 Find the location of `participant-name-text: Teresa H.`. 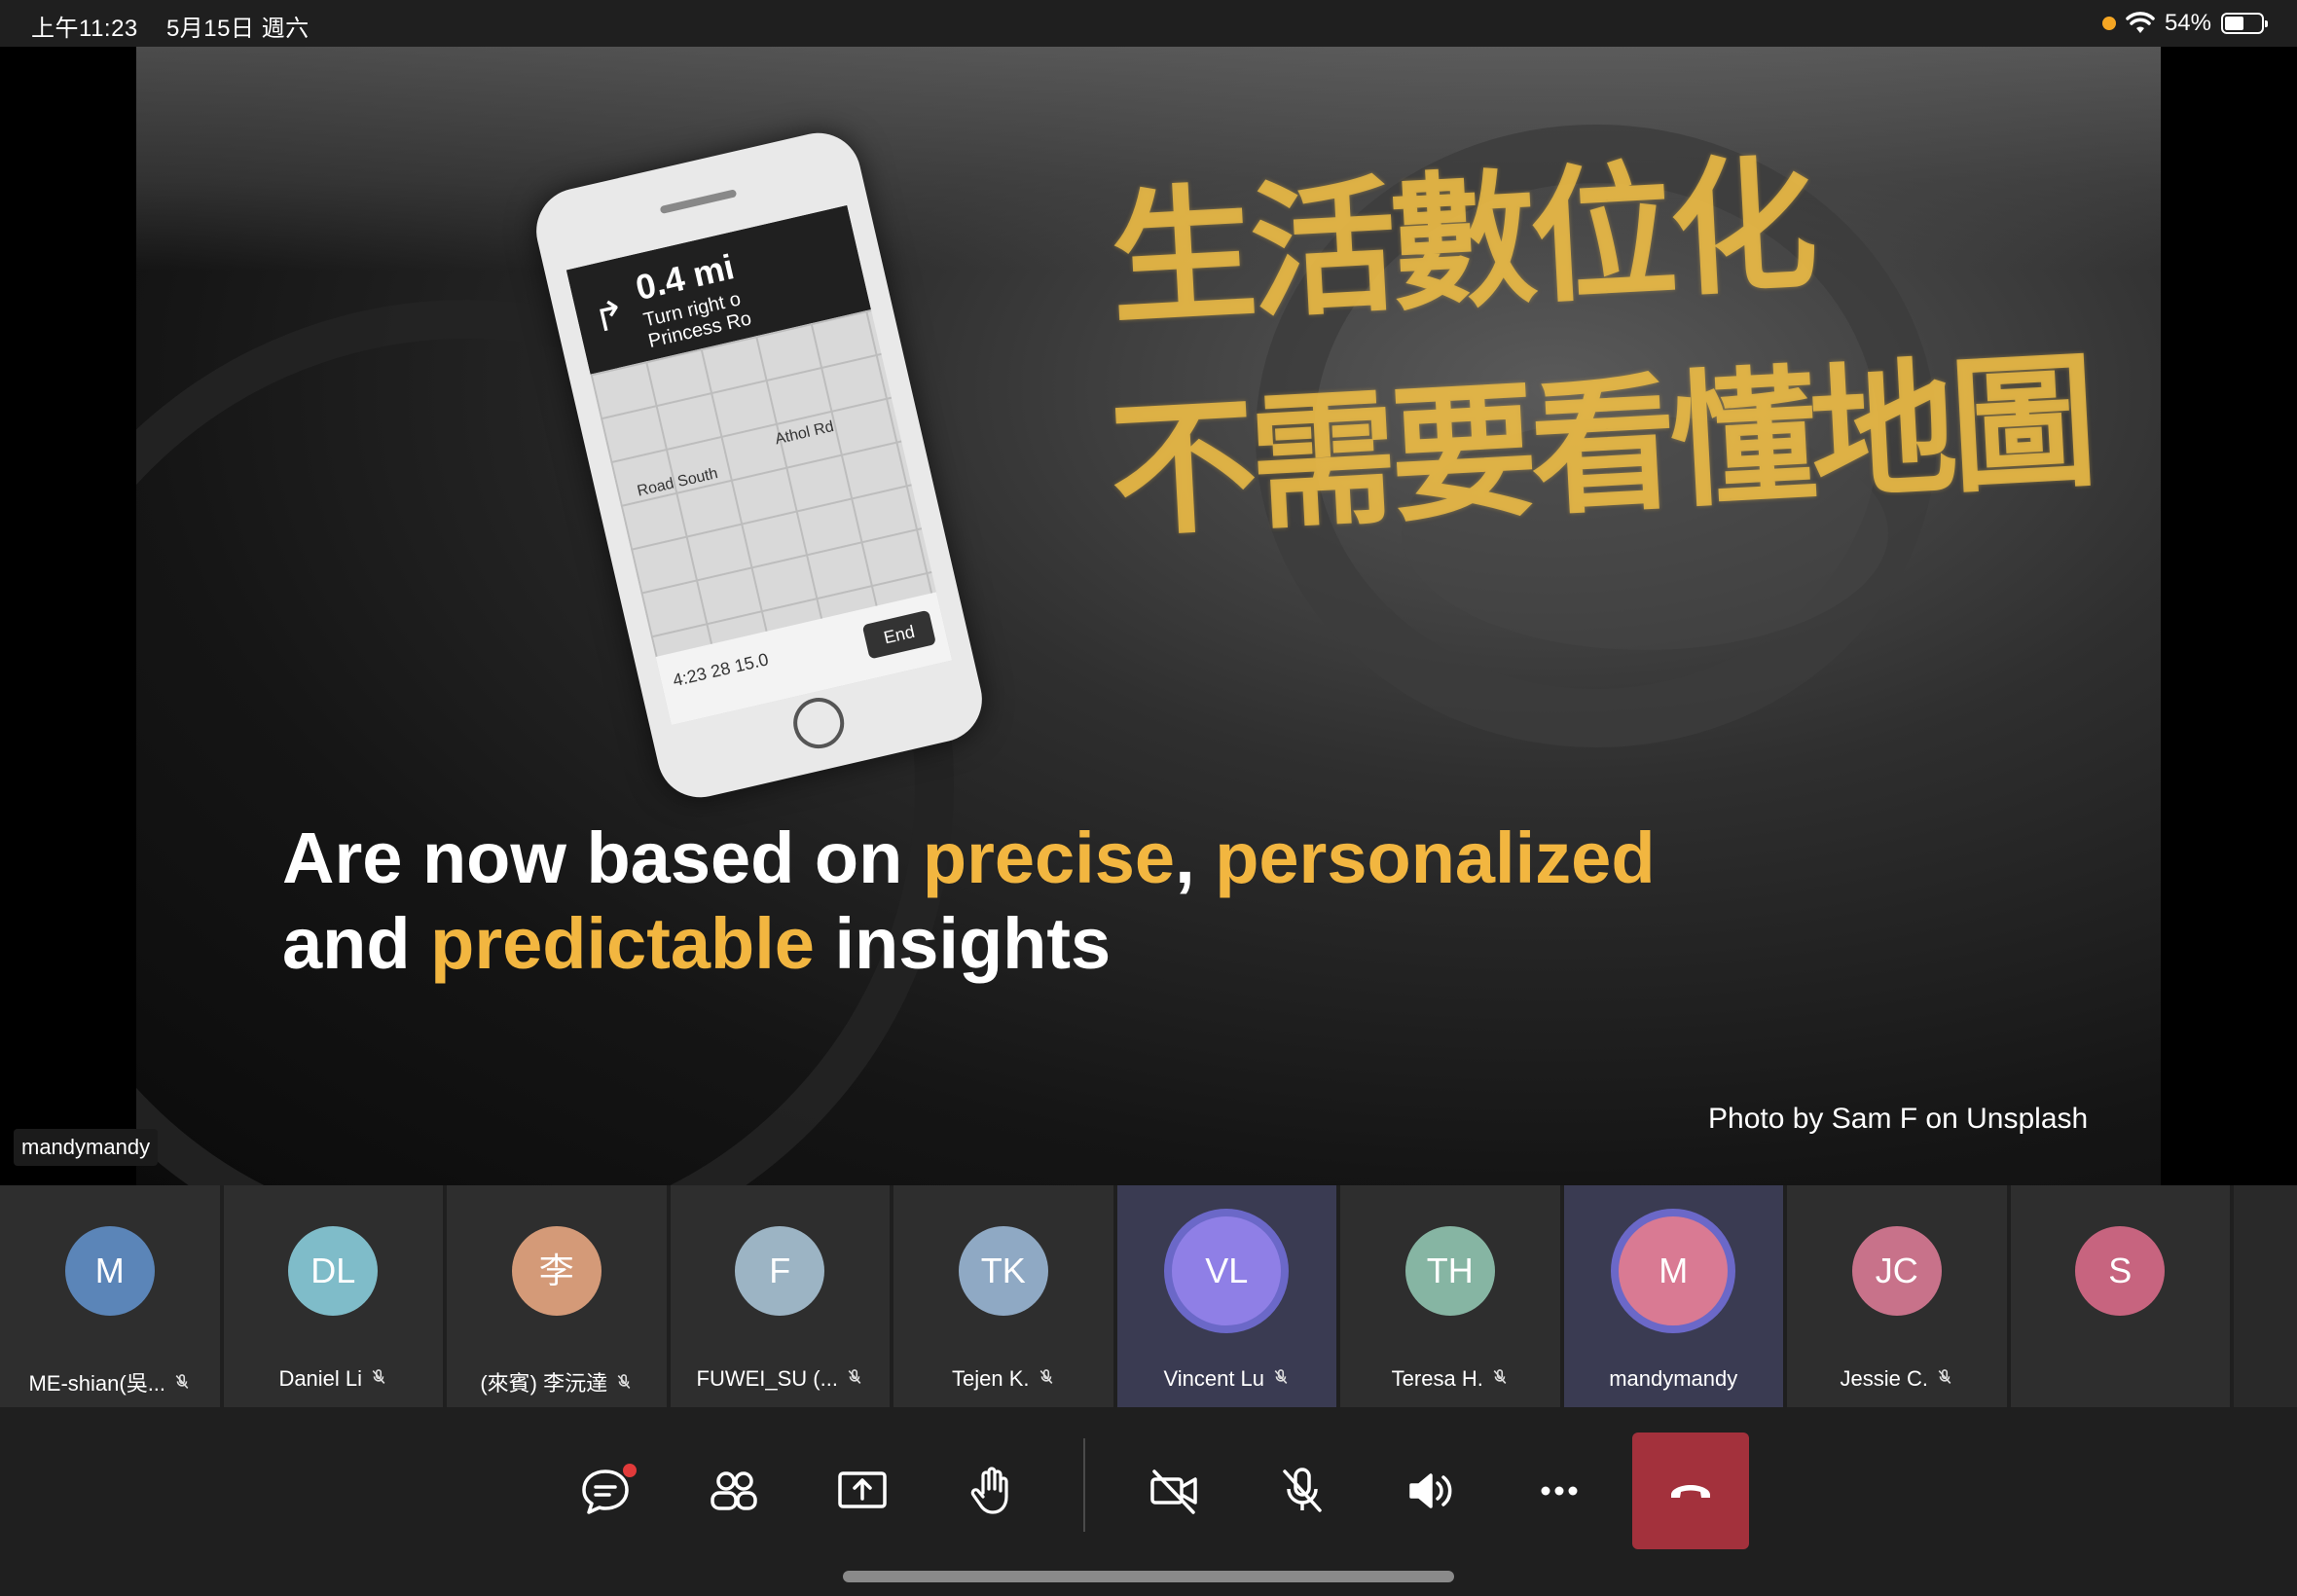

participant-name-text: Teresa H. is located at coordinates (1437, 1379).